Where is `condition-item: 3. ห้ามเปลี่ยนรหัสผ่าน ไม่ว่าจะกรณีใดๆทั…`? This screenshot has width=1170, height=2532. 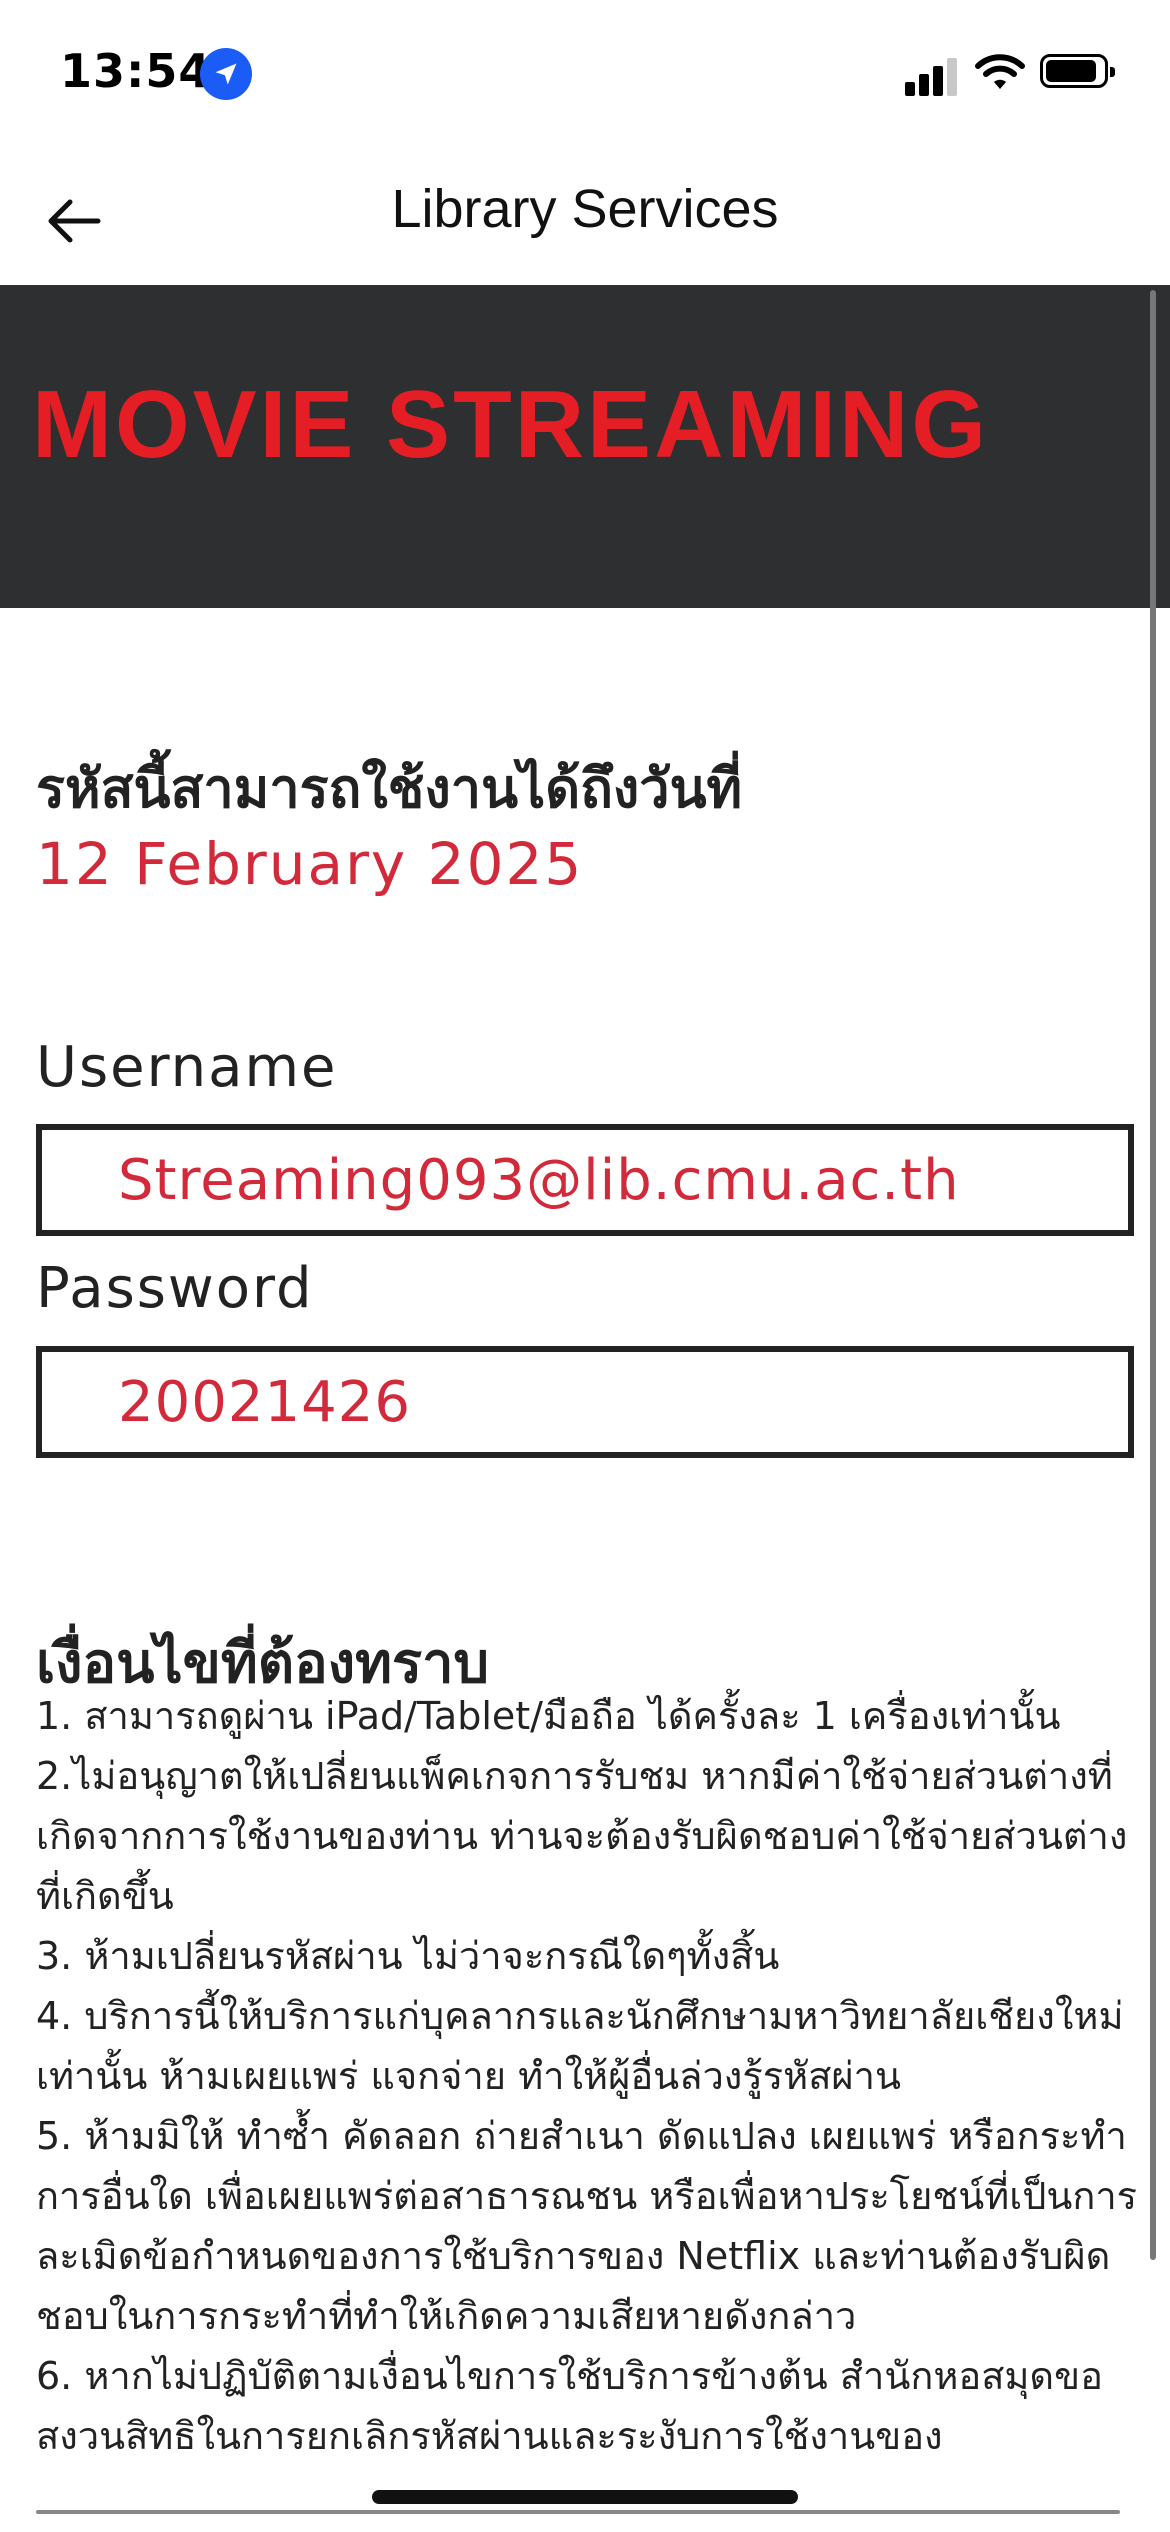
condition-item: 3. ห้ามเปลี่ยนรหัสผ่าน ไม่ว่าจะกรณีใดๆทั… is located at coordinates (408, 1956).